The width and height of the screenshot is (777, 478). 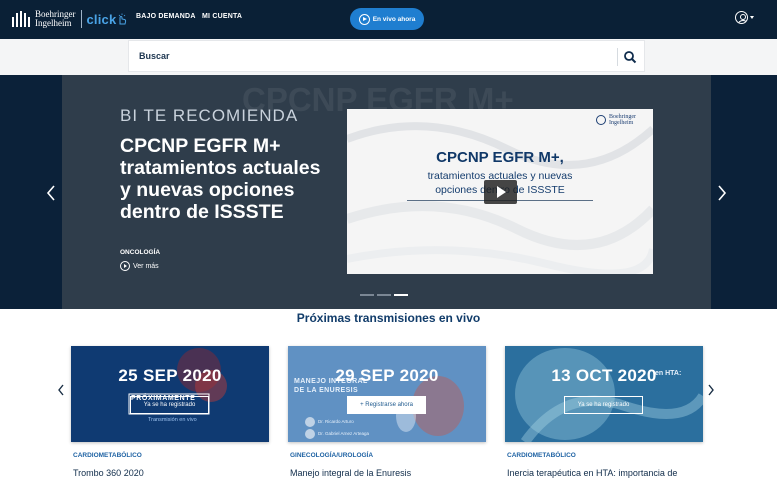 I want to click on carousel-next-button, so click(x=722, y=193).